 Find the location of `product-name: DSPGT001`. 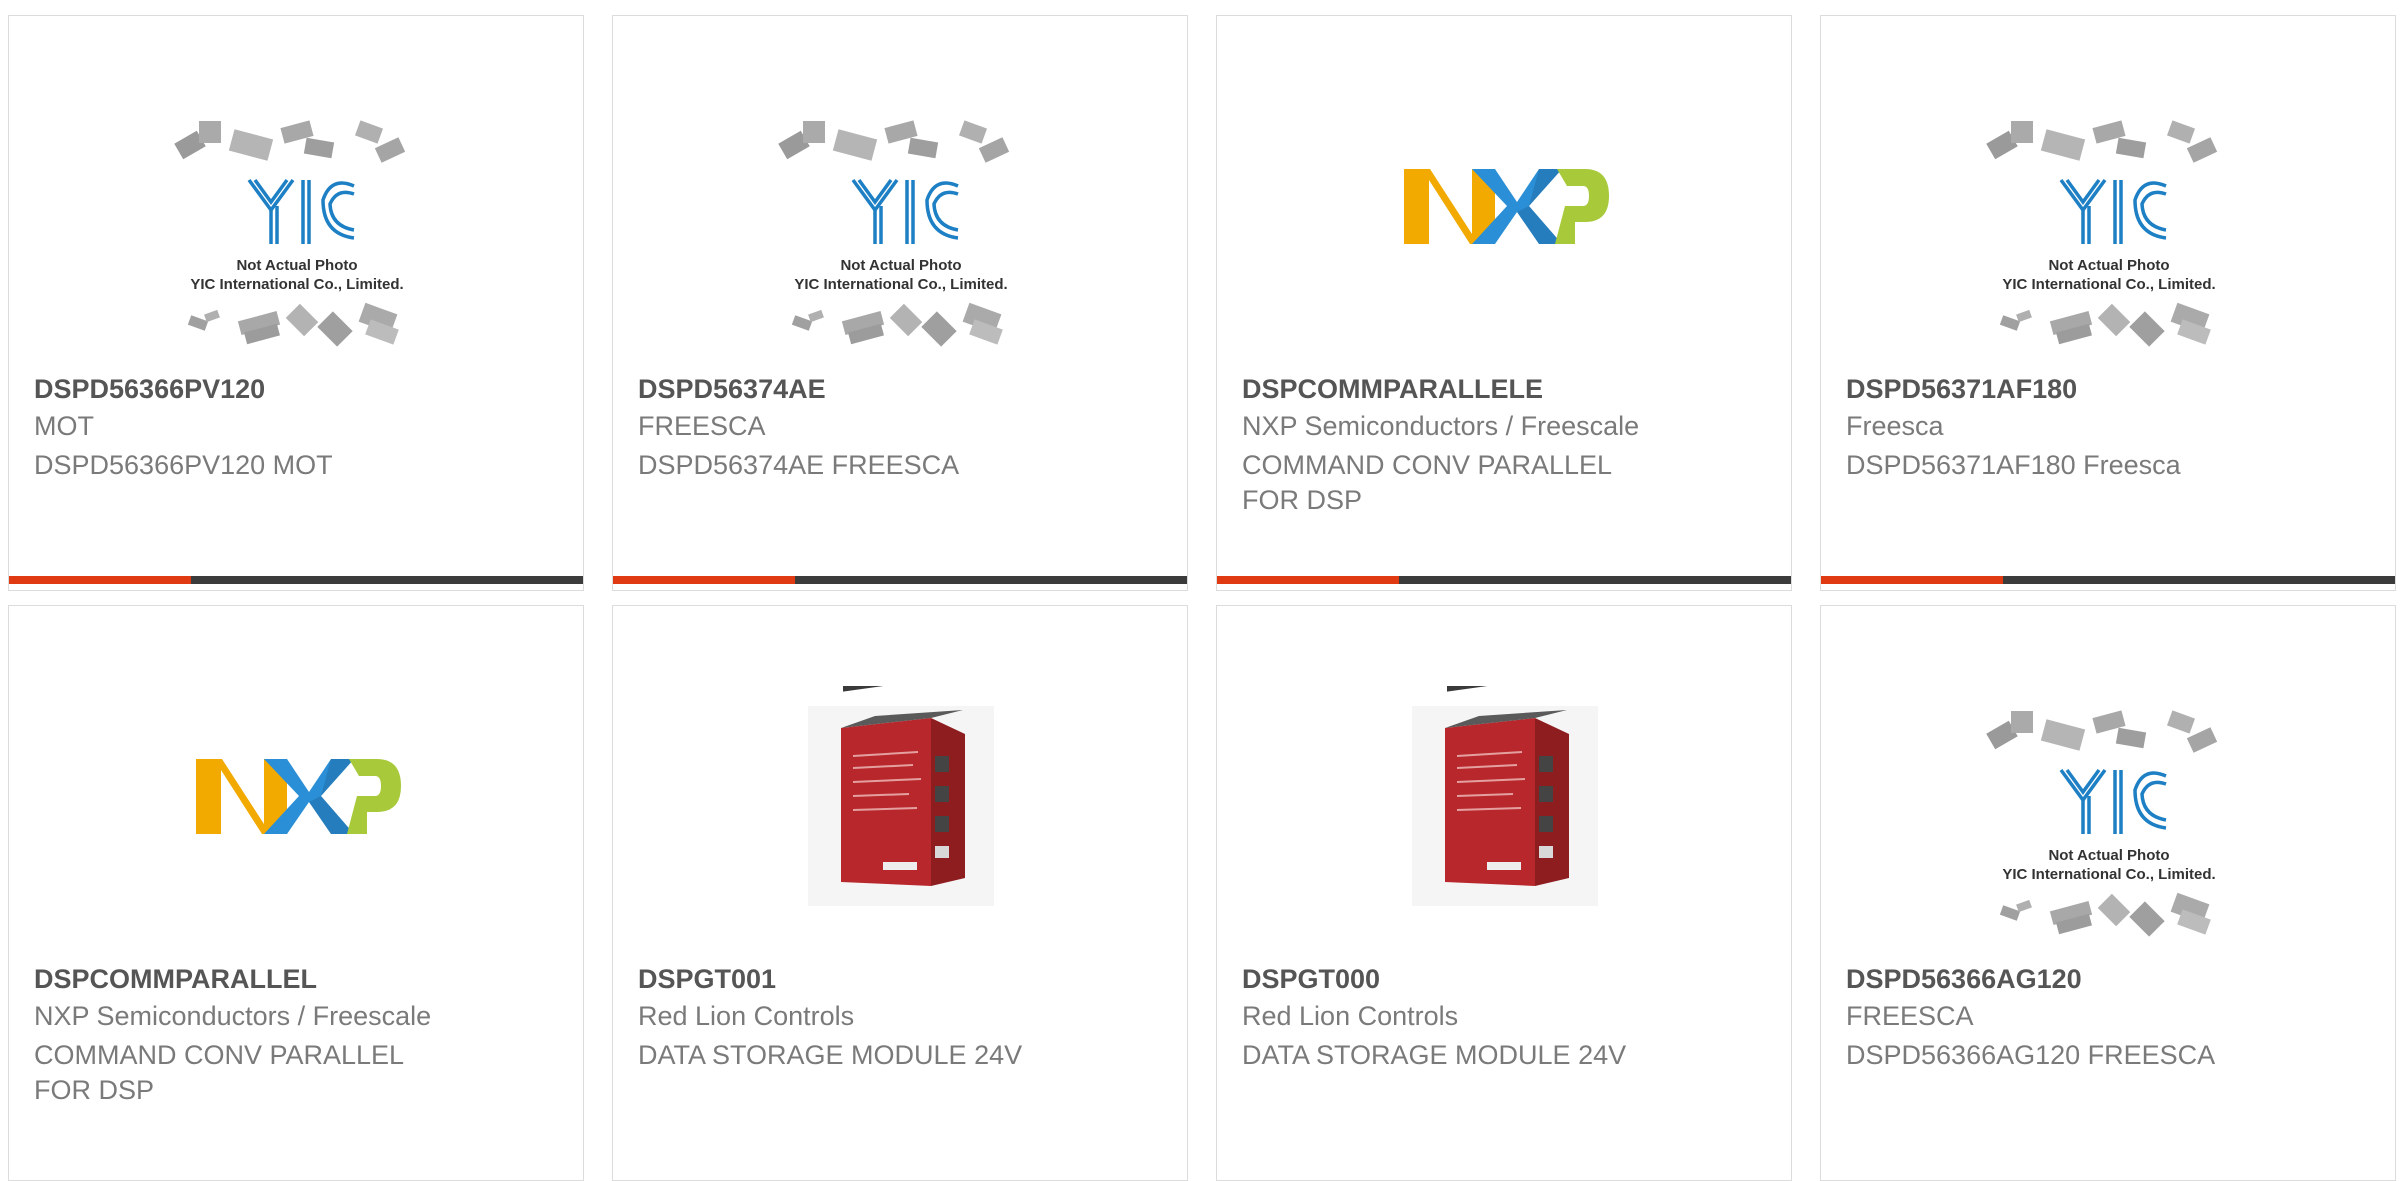

product-name: DSPGT001 is located at coordinates (707, 979).